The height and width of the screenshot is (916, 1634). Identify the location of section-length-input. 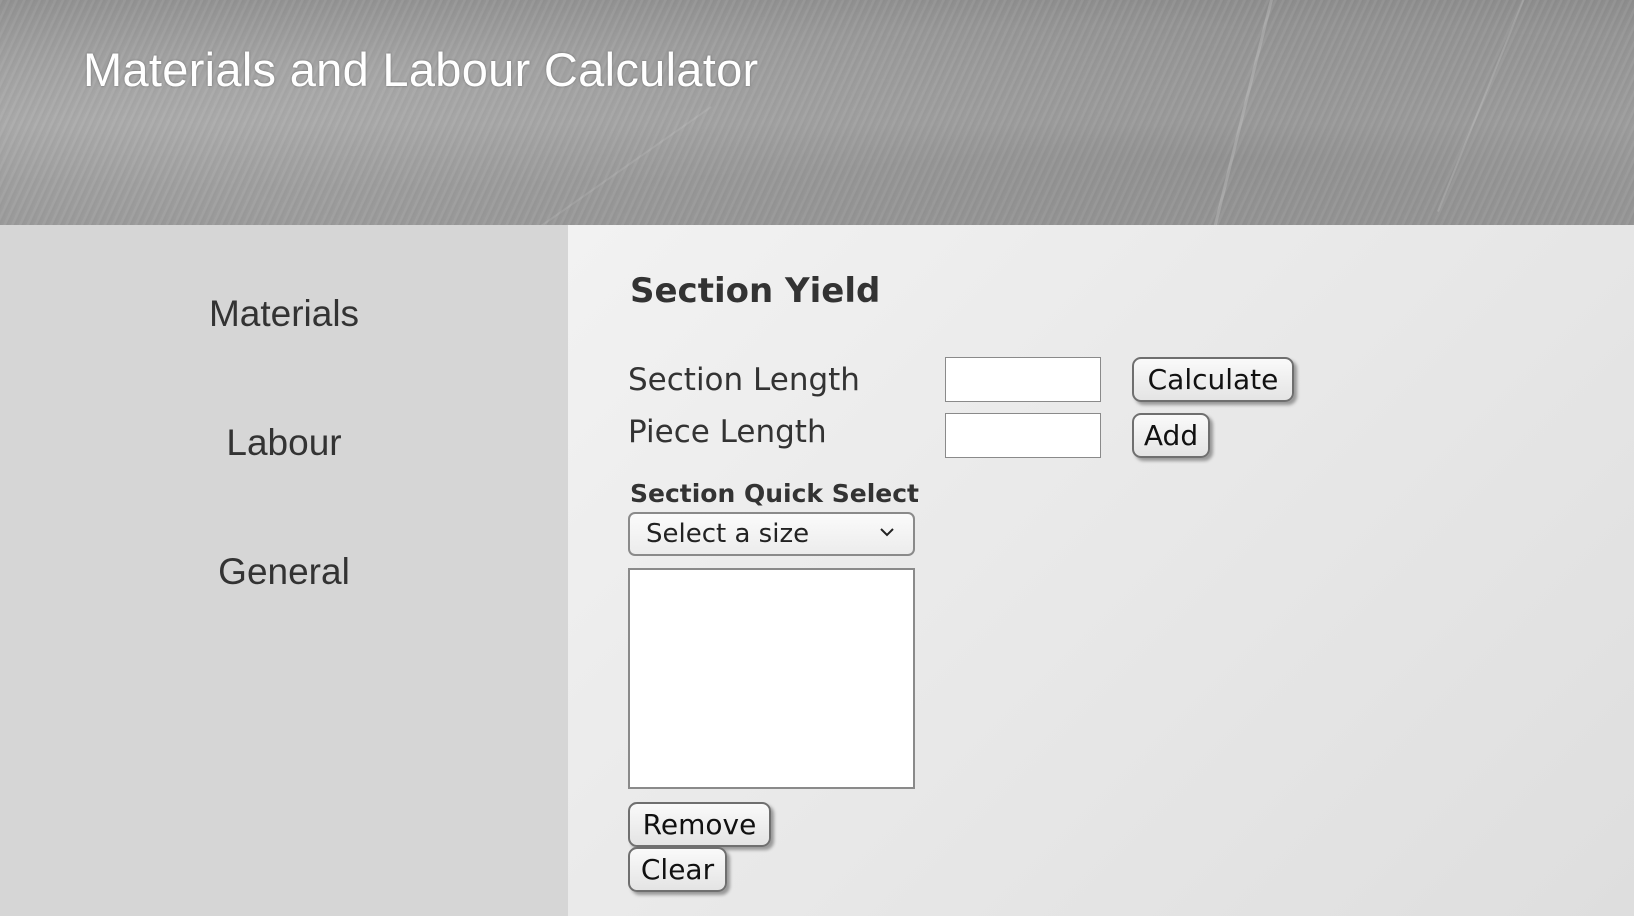
(1023, 379).